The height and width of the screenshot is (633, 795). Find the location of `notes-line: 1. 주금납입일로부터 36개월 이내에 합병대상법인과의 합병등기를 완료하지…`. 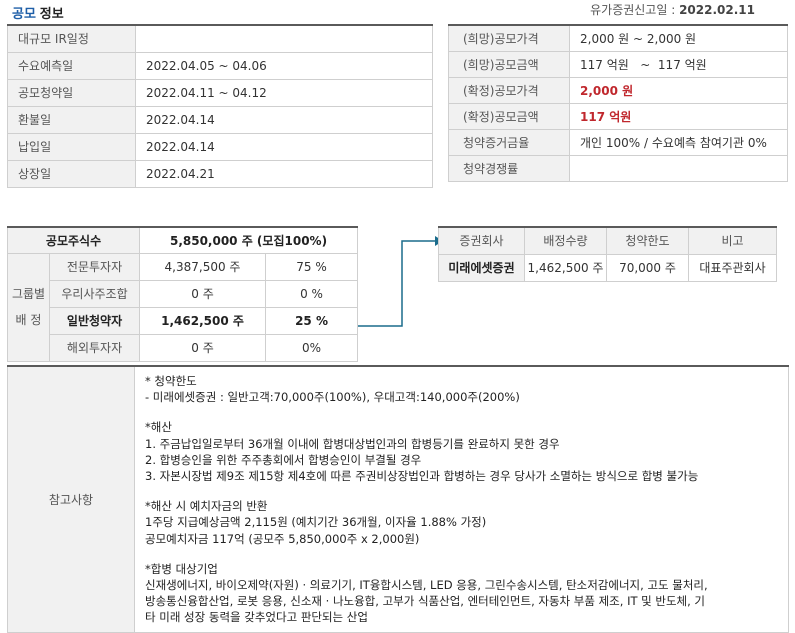

notes-line: 1. 주금납입일로부터 36개월 이내에 합병대상법인과의 합병등기를 완료하지… is located at coordinates (352, 443).